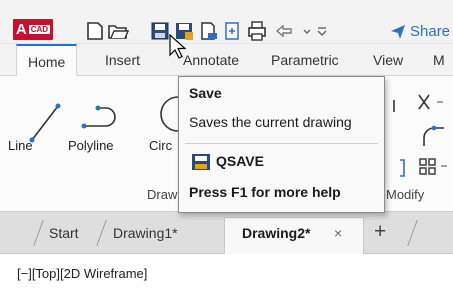 Image resolution: width=453 pixels, height=305 pixels. I want to click on command-icon, so click(201, 162).